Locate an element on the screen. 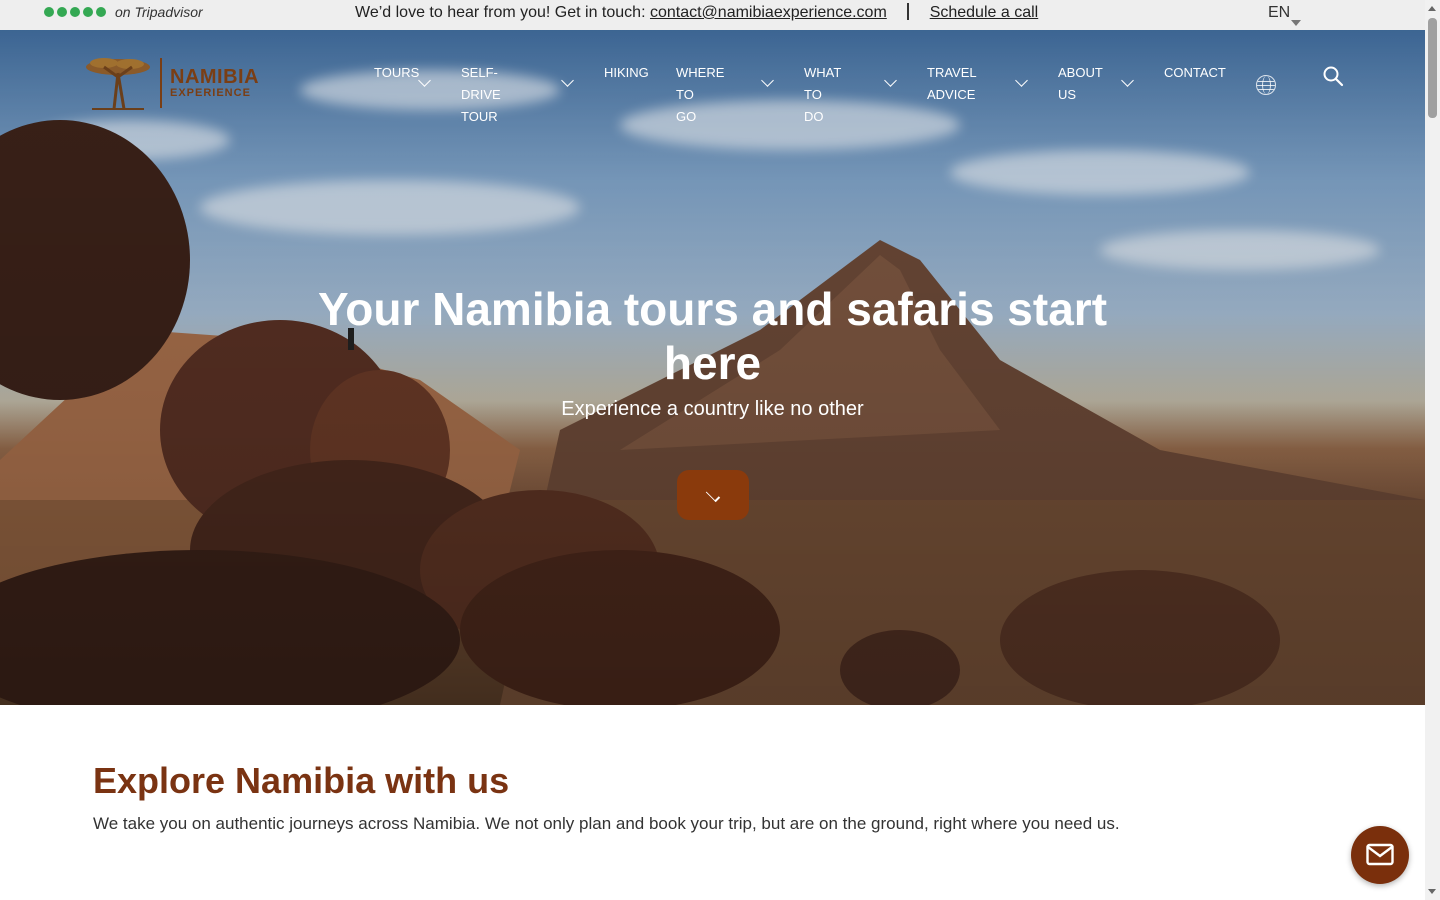 The height and width of the screenshot is (900, 1440). mail-icon is located at coordinates (1380, 854).